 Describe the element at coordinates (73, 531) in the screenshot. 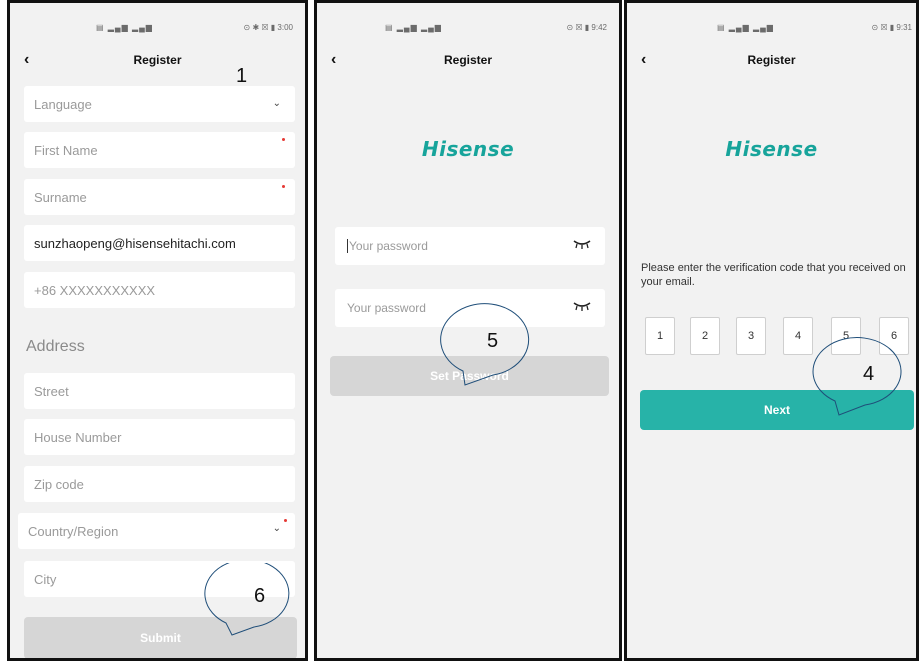

I see `country-region-placeholder: Country/Region` at that location.